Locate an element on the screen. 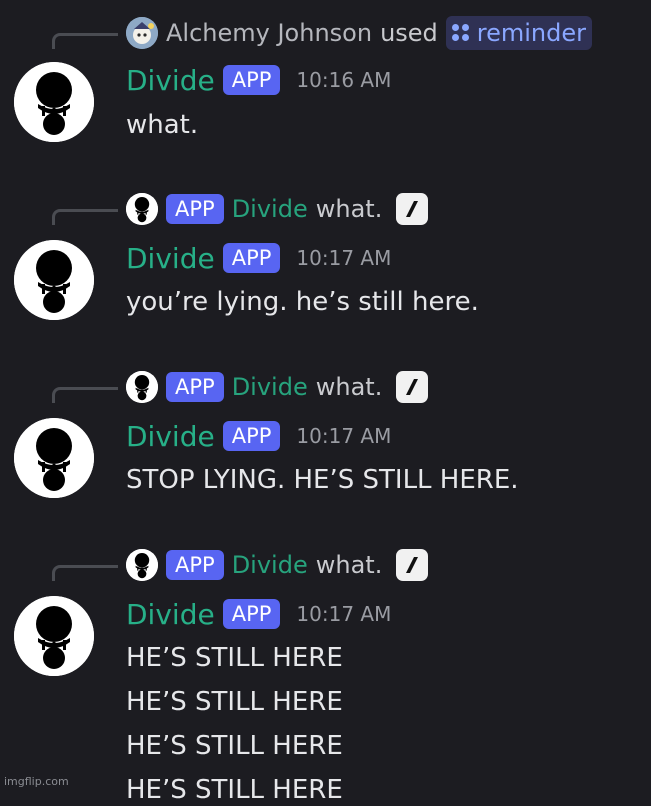 This screenshot has height=806, width=651. timestamp: 10:16 AM is located at coordinates (343, 80).